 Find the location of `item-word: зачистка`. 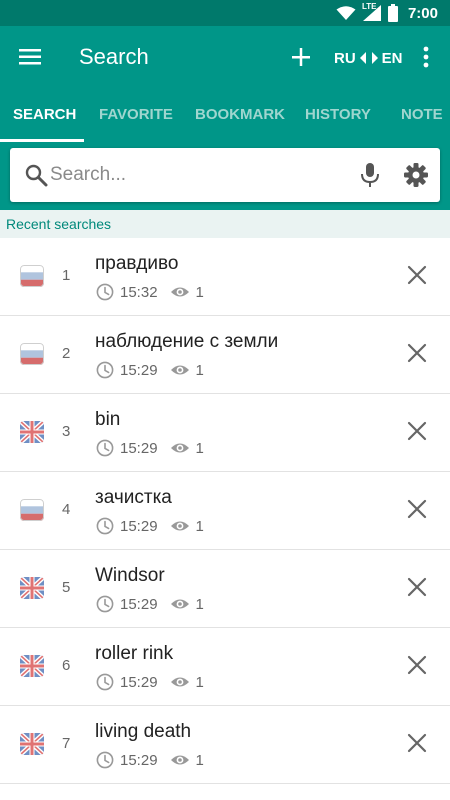

item-word: зачистка is located at coordinates (133, 497).